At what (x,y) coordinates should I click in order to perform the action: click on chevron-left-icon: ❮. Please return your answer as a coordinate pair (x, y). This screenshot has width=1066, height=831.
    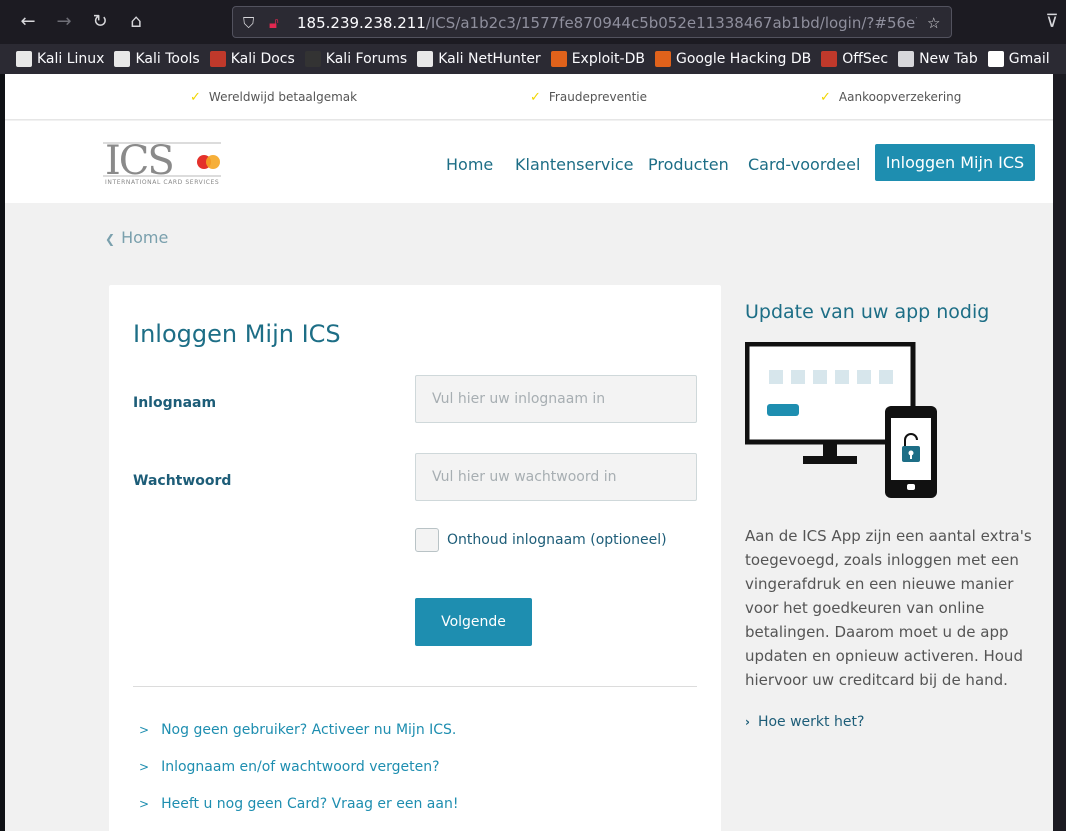
    Looking at the image, I should click on (110, 239).